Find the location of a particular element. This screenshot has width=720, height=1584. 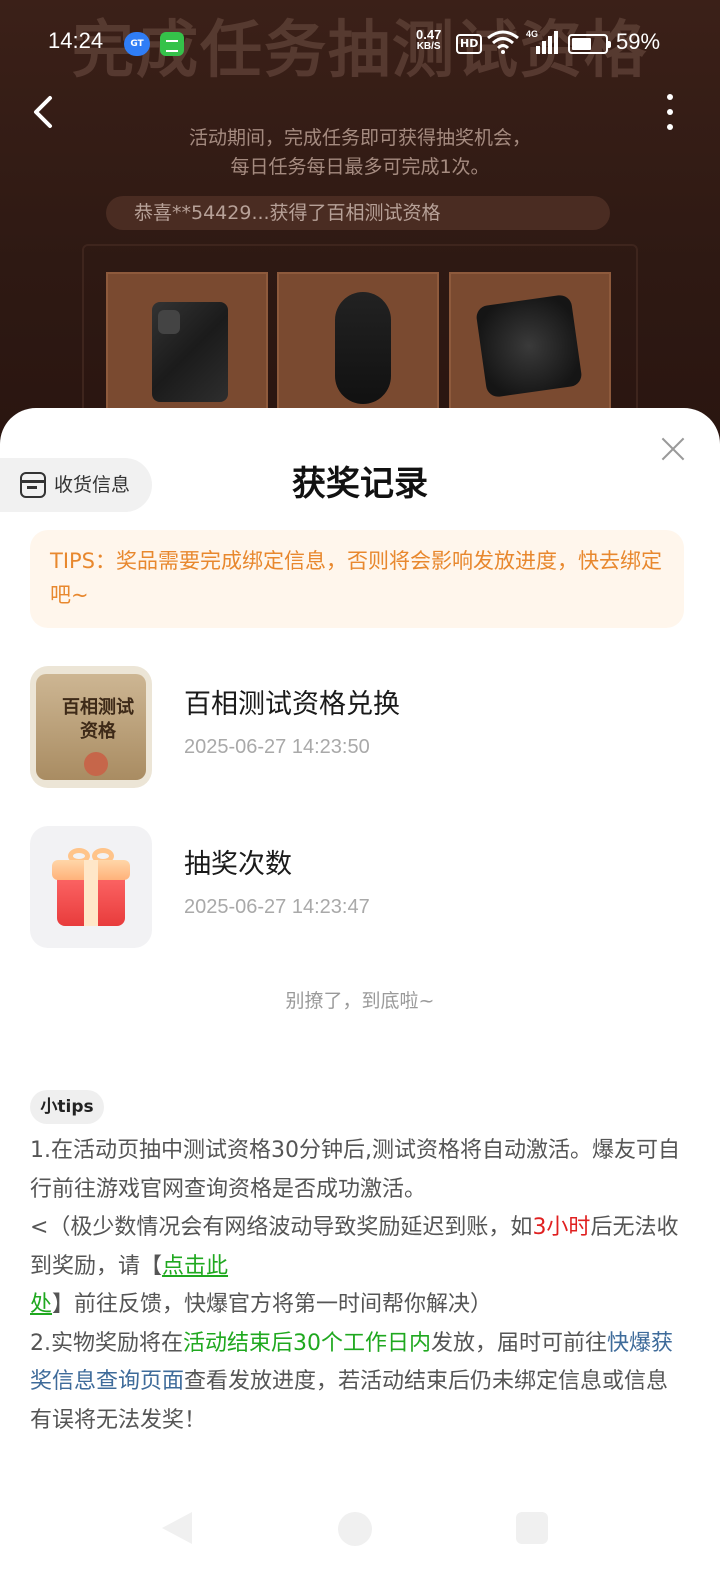

battery-percent: 59% is located at coordinates (638, 41).